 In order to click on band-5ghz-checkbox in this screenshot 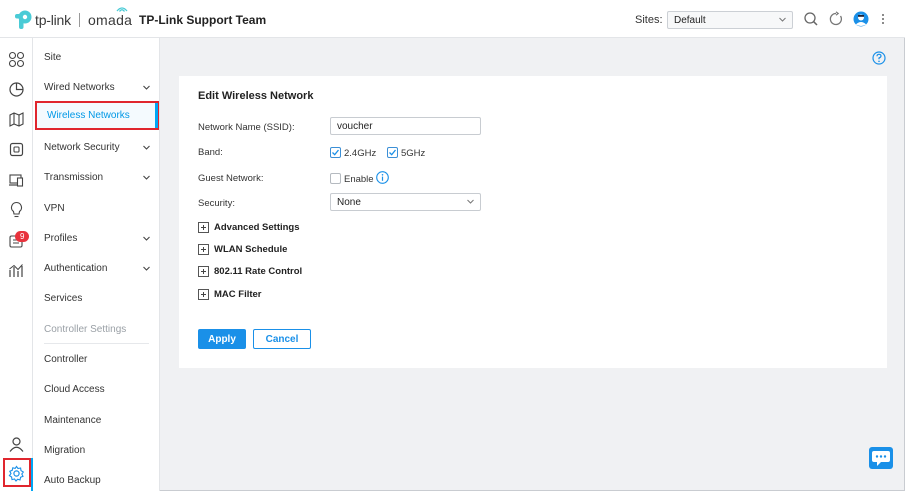, I will do `click(392, 152)`.